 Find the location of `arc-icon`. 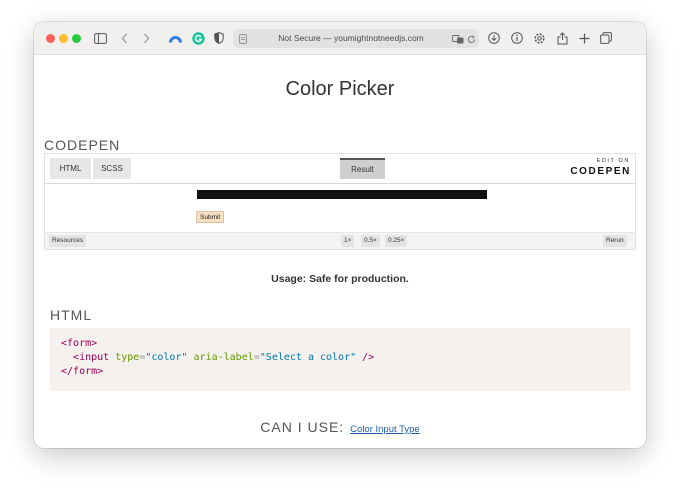

arc-icon is located at coordinates (175, 38).